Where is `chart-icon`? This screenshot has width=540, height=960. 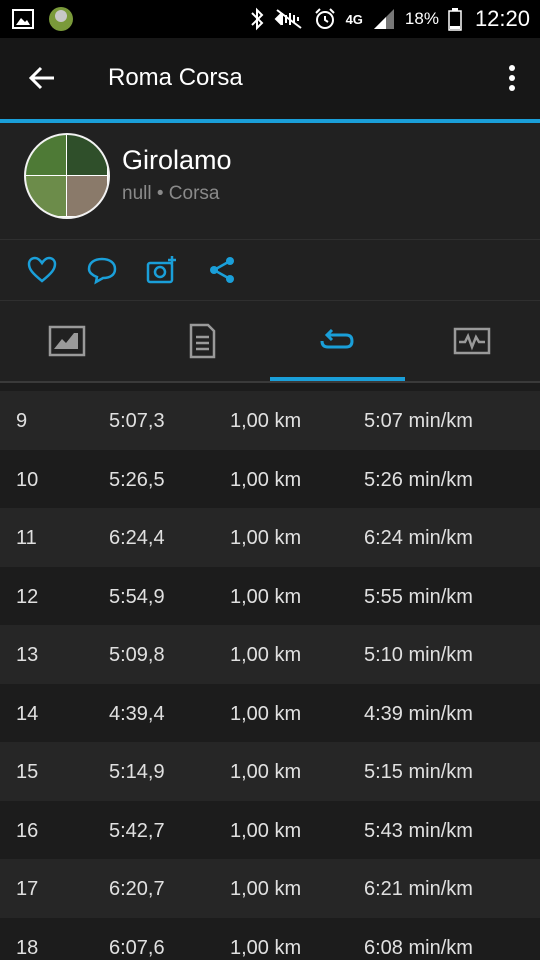
chart-icon is located at coordinates (67, 341).